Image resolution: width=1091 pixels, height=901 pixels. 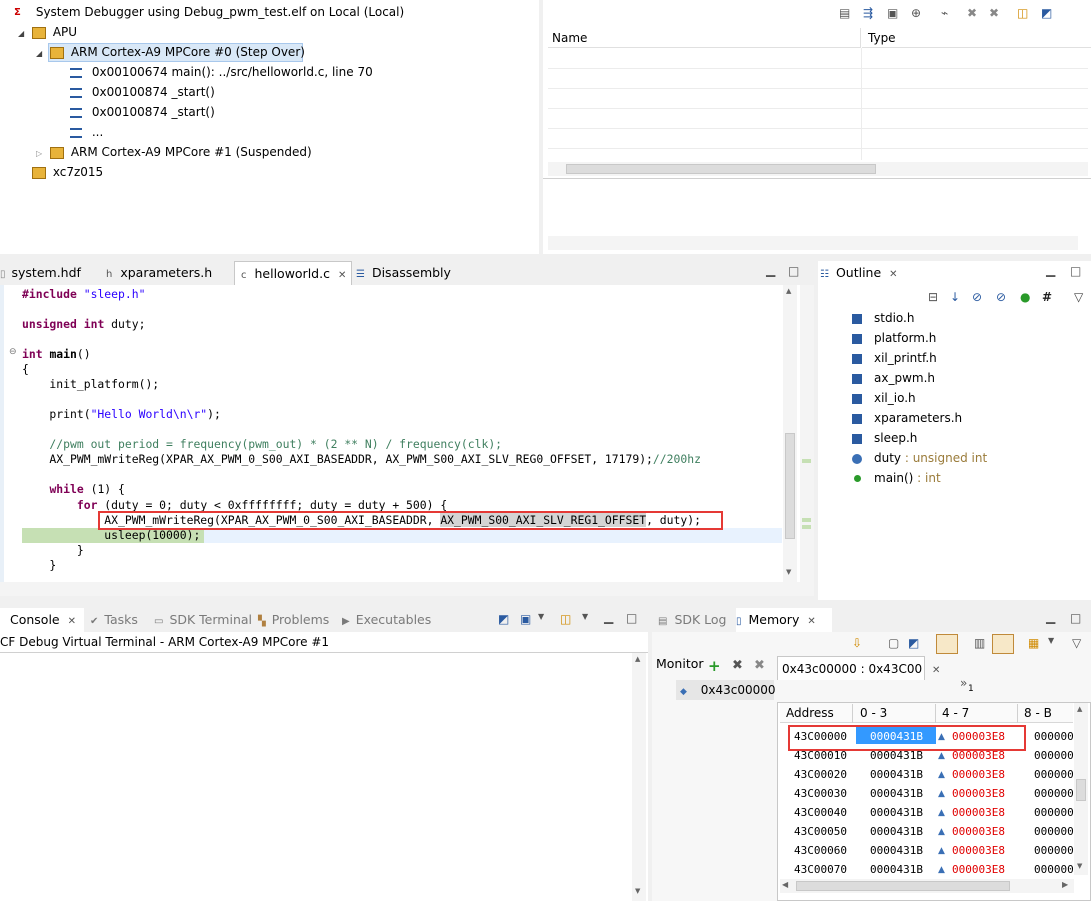 I want to click on tab-outline: ☷ Outline ✕, so click(x=865, y=273).